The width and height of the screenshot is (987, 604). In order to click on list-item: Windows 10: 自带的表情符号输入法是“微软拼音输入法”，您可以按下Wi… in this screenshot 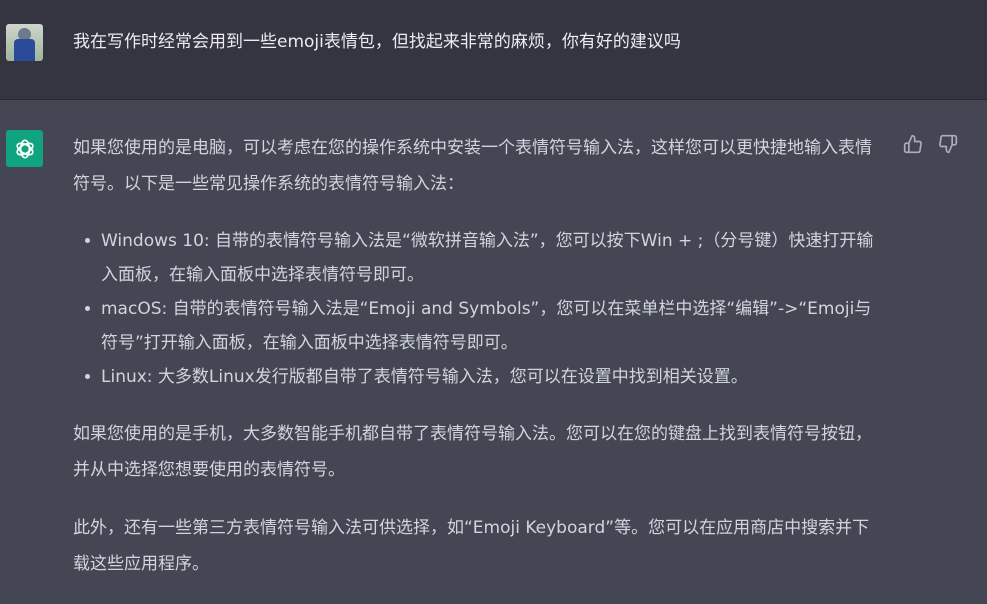, I will do `click(484, 258)`.